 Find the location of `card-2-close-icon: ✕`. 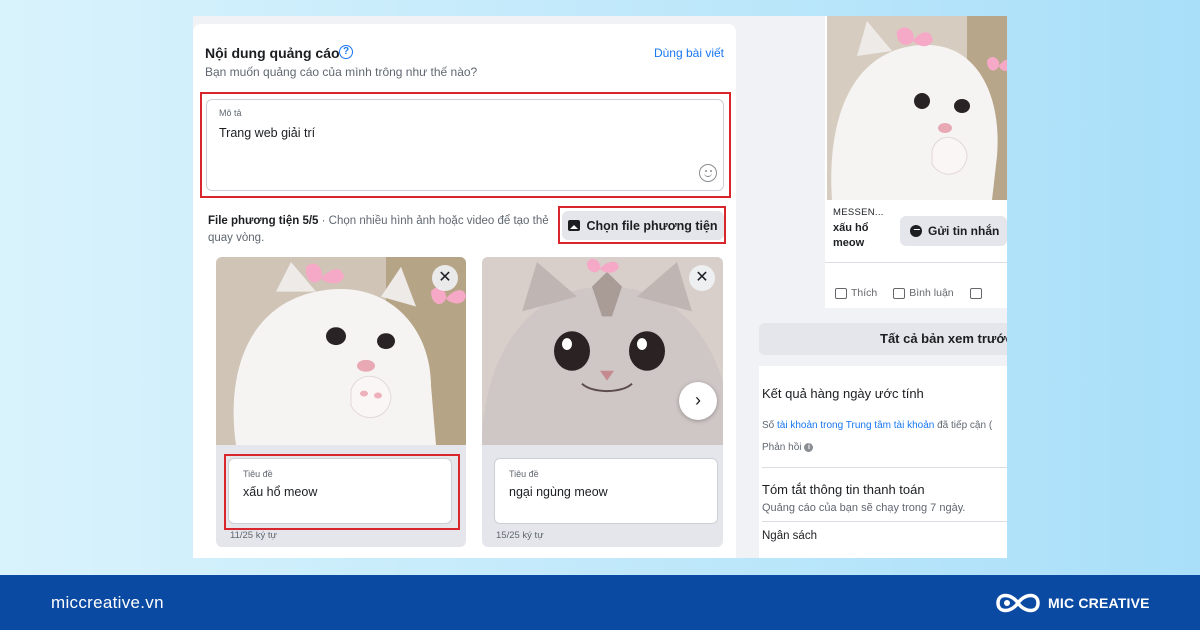

card-2-close-icon: ✕ is located at coordinates (702, 278).